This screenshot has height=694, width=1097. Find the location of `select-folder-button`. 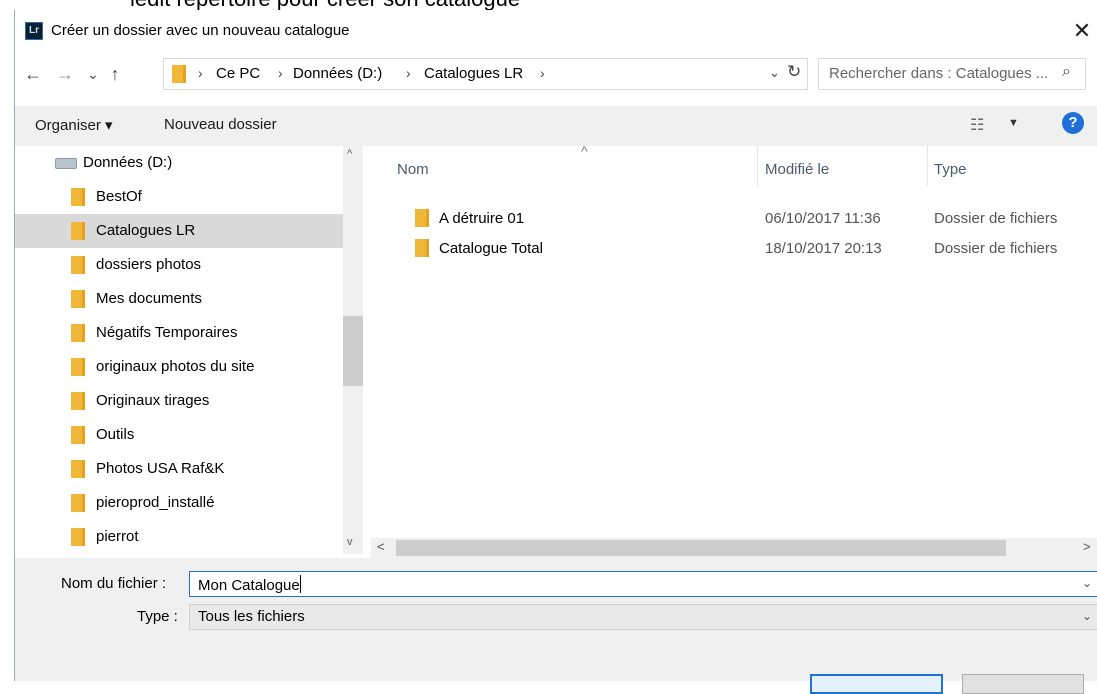

select-folder-button is located at coordinates (876, 684).